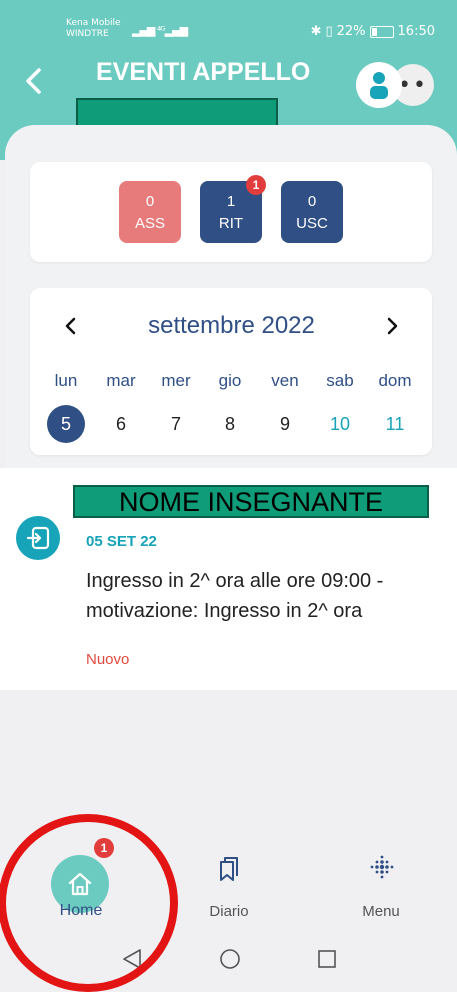 The image size is (457, 992). I want to click on chevron-right-icon, so click(392, 326).